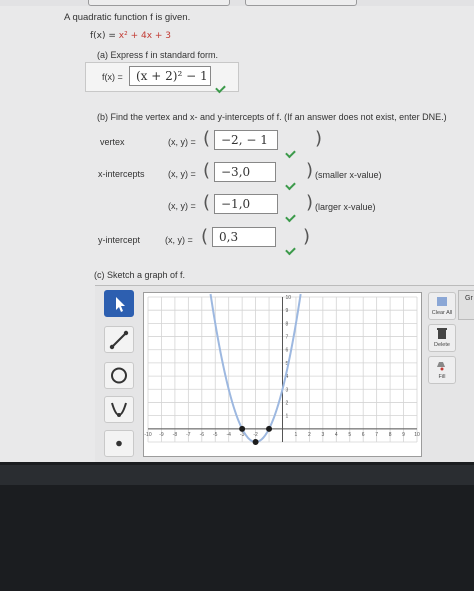 The width and height of the screenshot is (474, 591). I want to click on point-tool, so click(119, 443).